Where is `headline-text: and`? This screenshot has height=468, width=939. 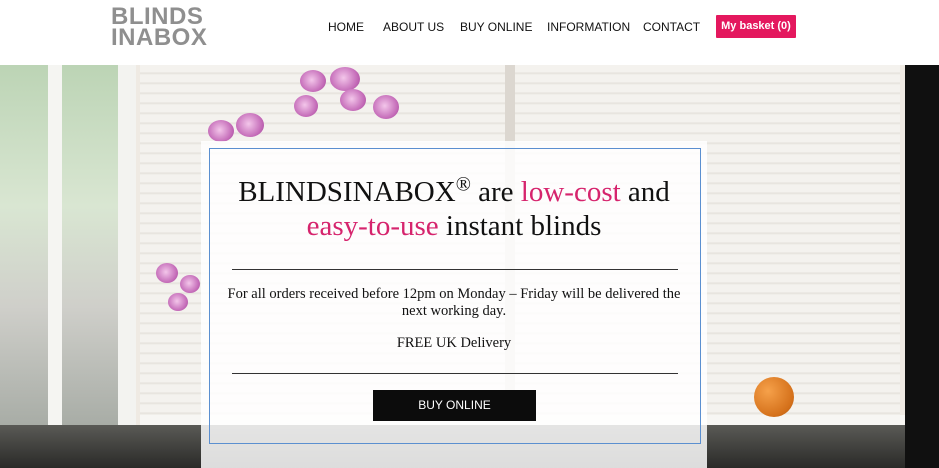
headline-text: and is located at coordinates (645, 192).